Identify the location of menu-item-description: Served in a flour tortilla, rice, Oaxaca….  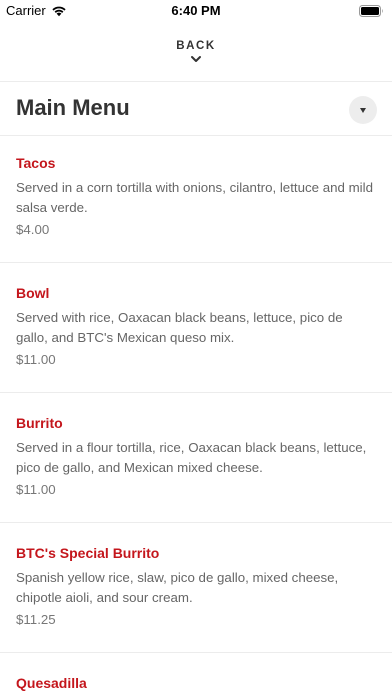
(191, 457).